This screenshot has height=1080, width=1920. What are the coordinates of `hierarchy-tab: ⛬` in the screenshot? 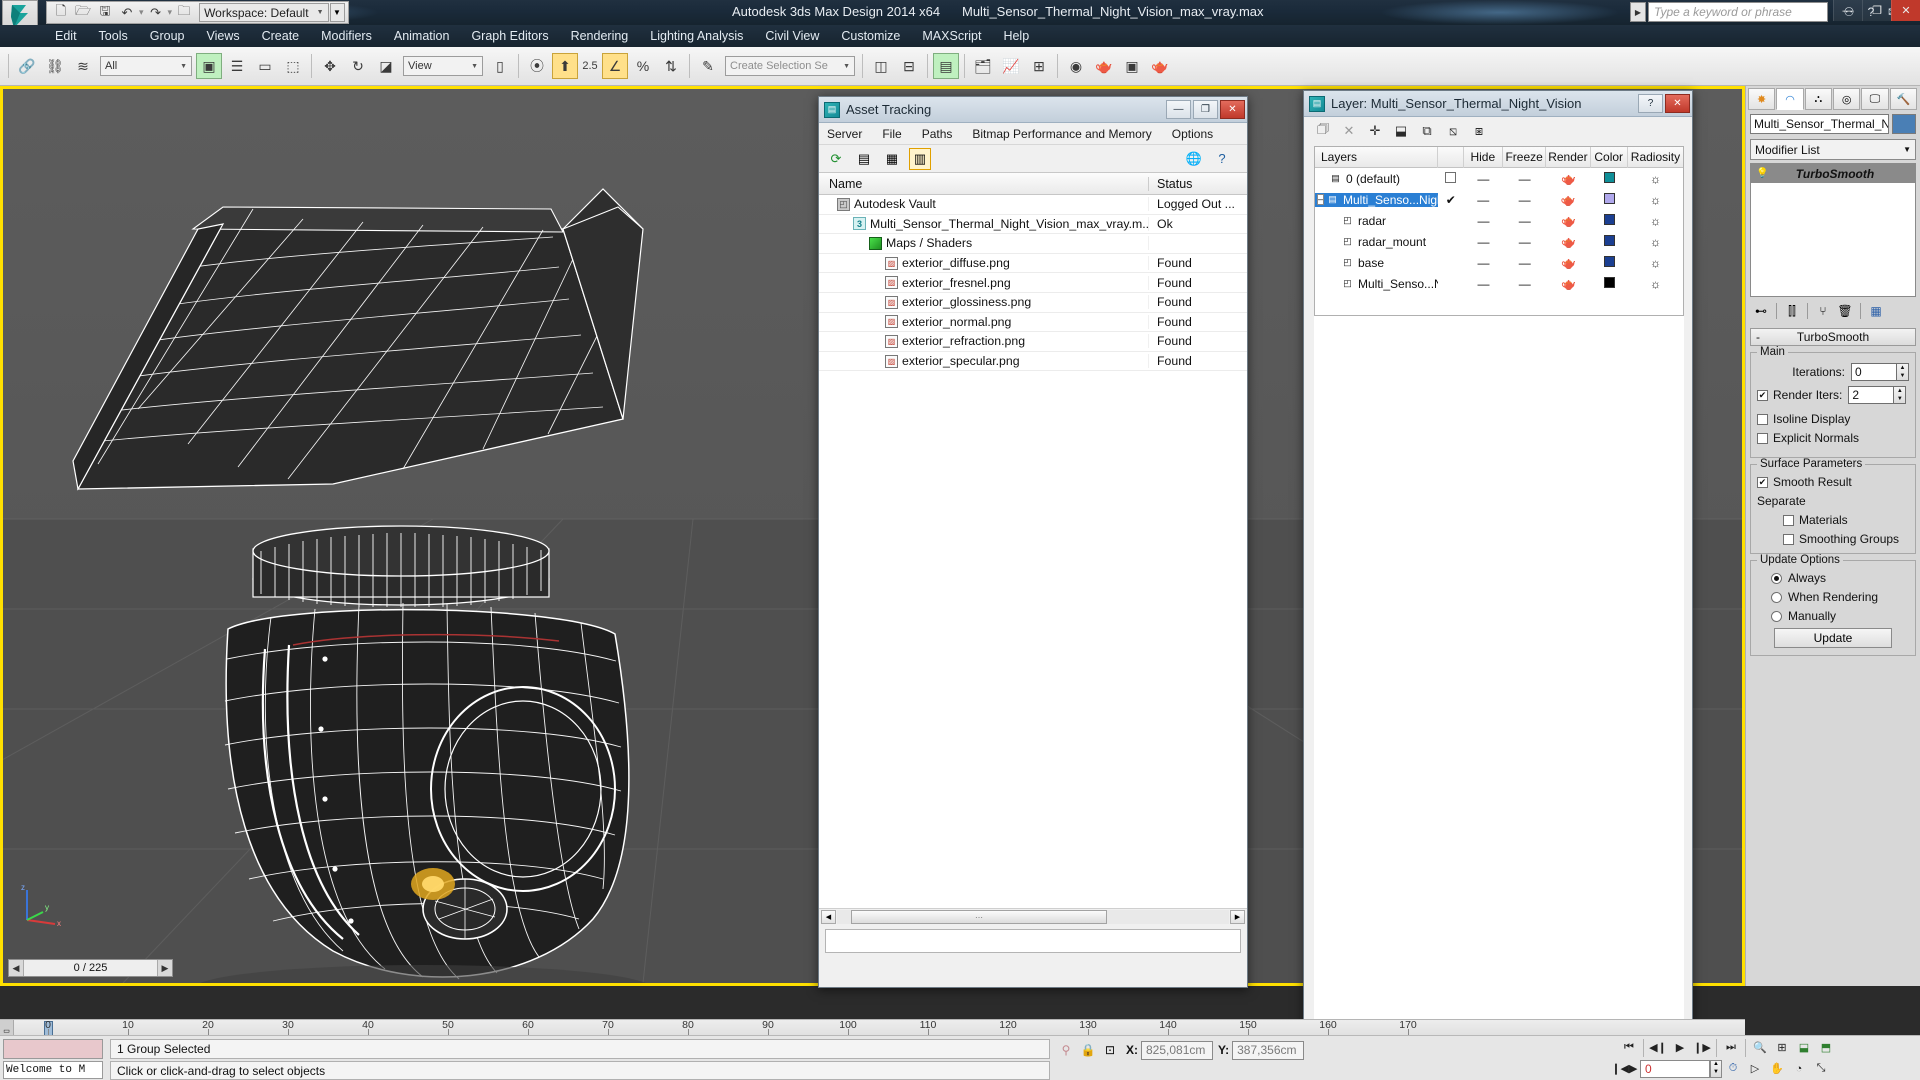 It's located at (1818, 99).